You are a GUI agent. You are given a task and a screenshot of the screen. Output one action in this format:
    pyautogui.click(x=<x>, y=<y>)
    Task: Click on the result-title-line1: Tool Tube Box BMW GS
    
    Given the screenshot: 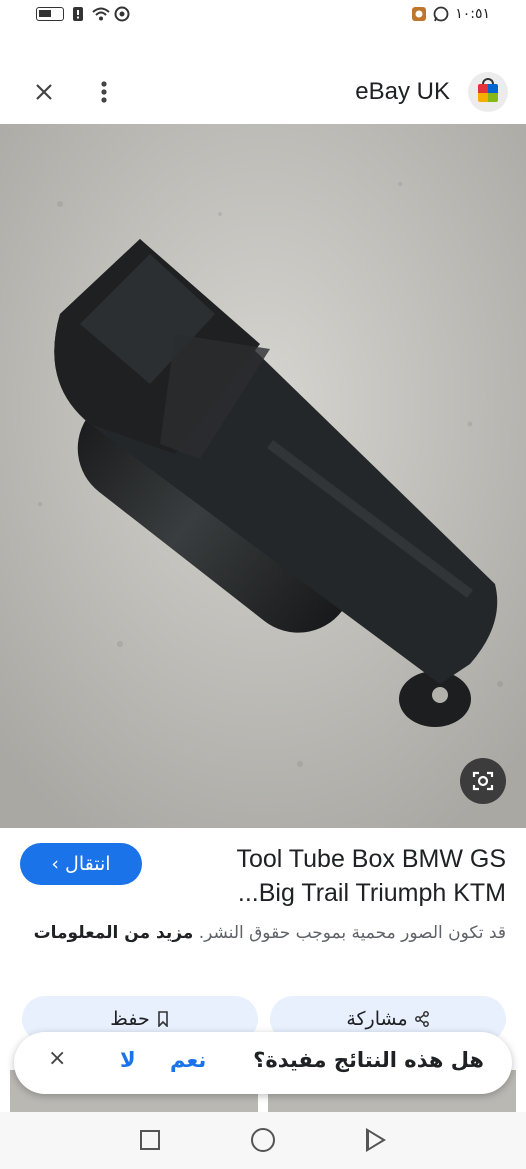 What is the action you would take?
    pyautogui.click(x=371, y=859)
    